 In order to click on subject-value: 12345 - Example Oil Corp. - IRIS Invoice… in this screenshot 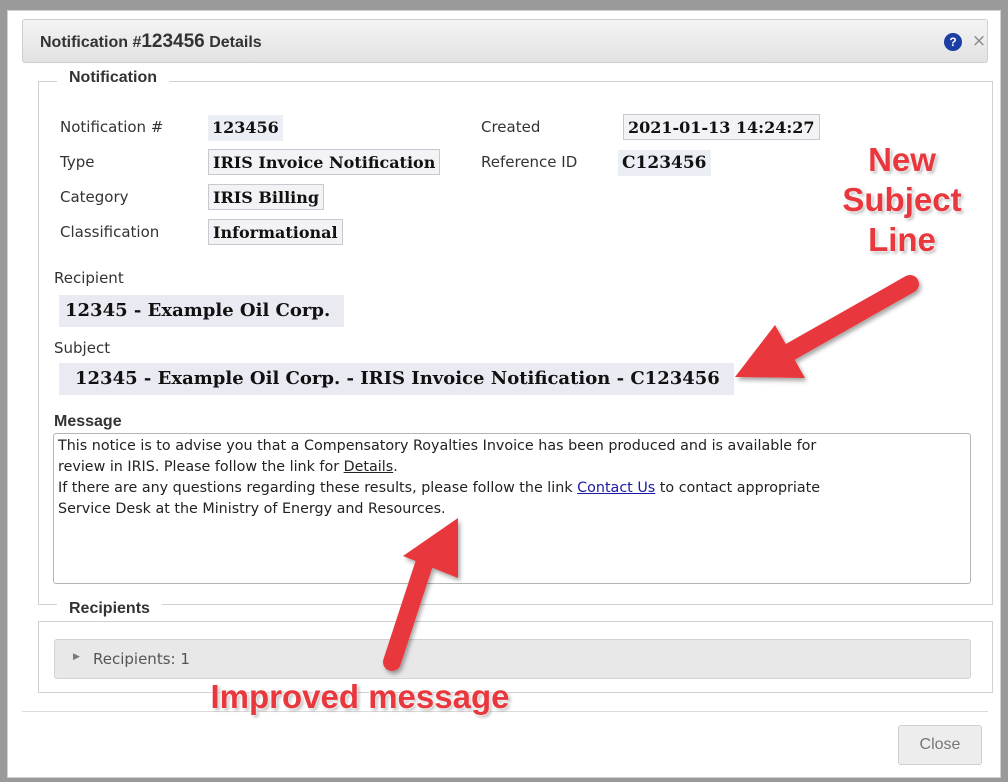, I will do `click(396, 379)`.